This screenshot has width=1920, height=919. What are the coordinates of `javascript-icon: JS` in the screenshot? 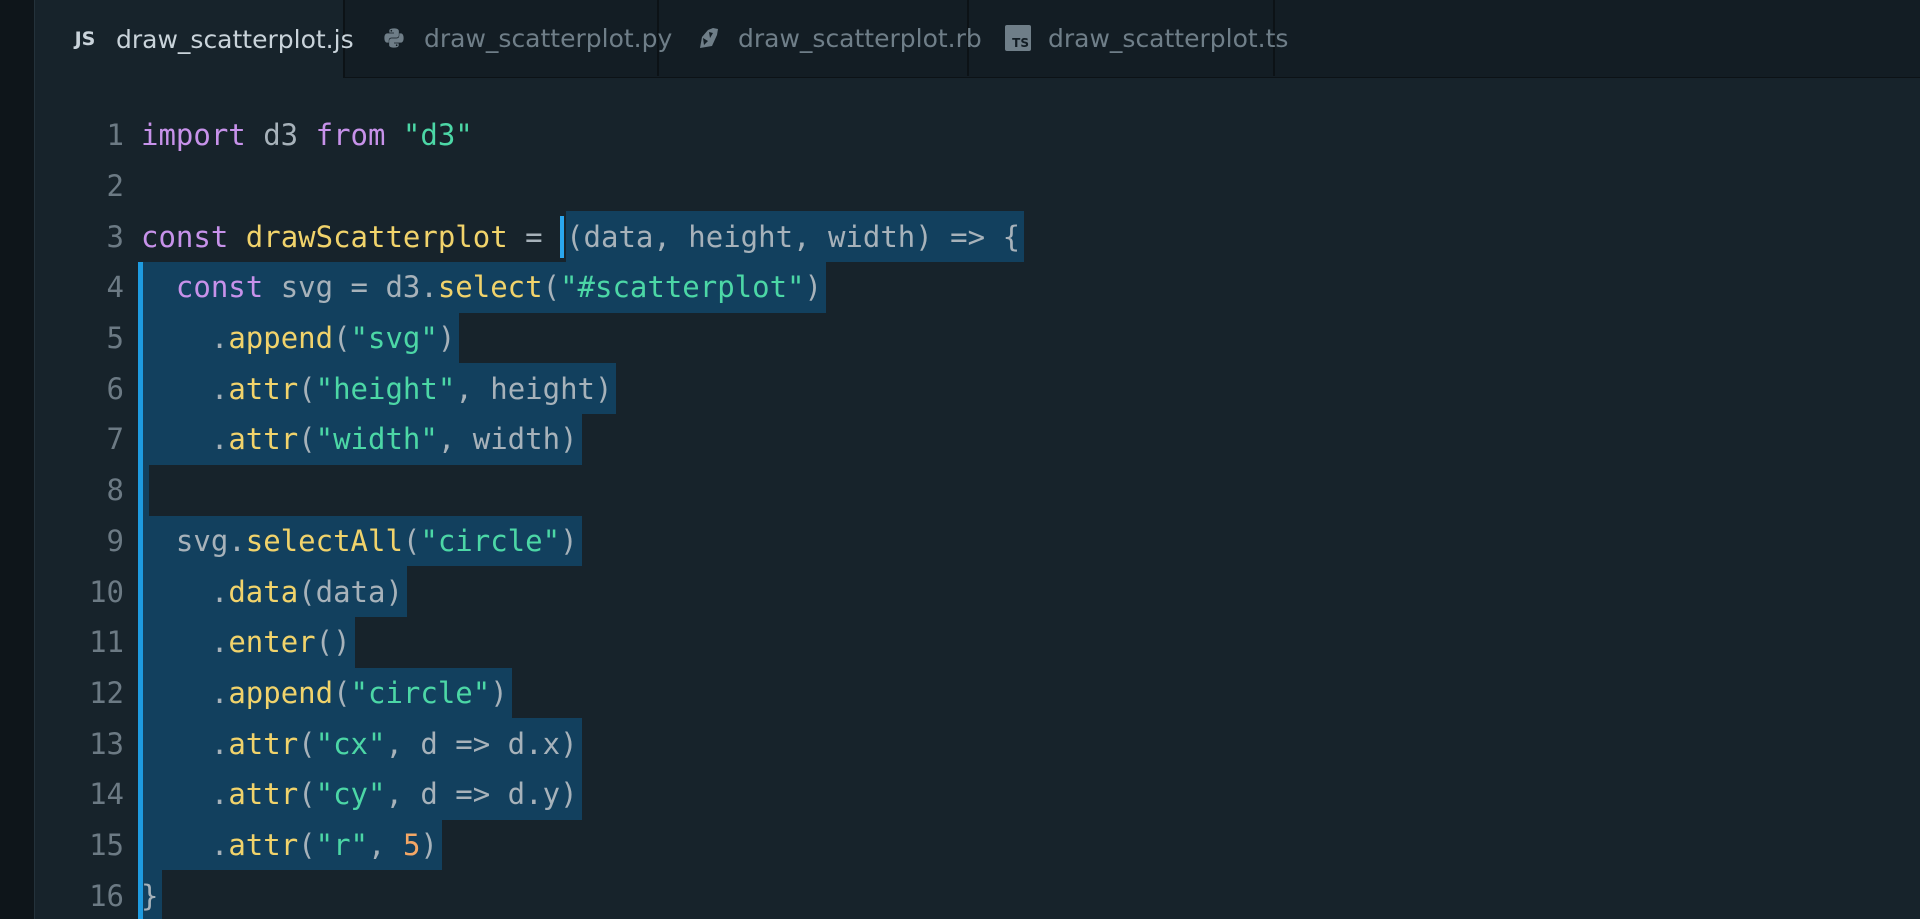 It's located at (85, 39).